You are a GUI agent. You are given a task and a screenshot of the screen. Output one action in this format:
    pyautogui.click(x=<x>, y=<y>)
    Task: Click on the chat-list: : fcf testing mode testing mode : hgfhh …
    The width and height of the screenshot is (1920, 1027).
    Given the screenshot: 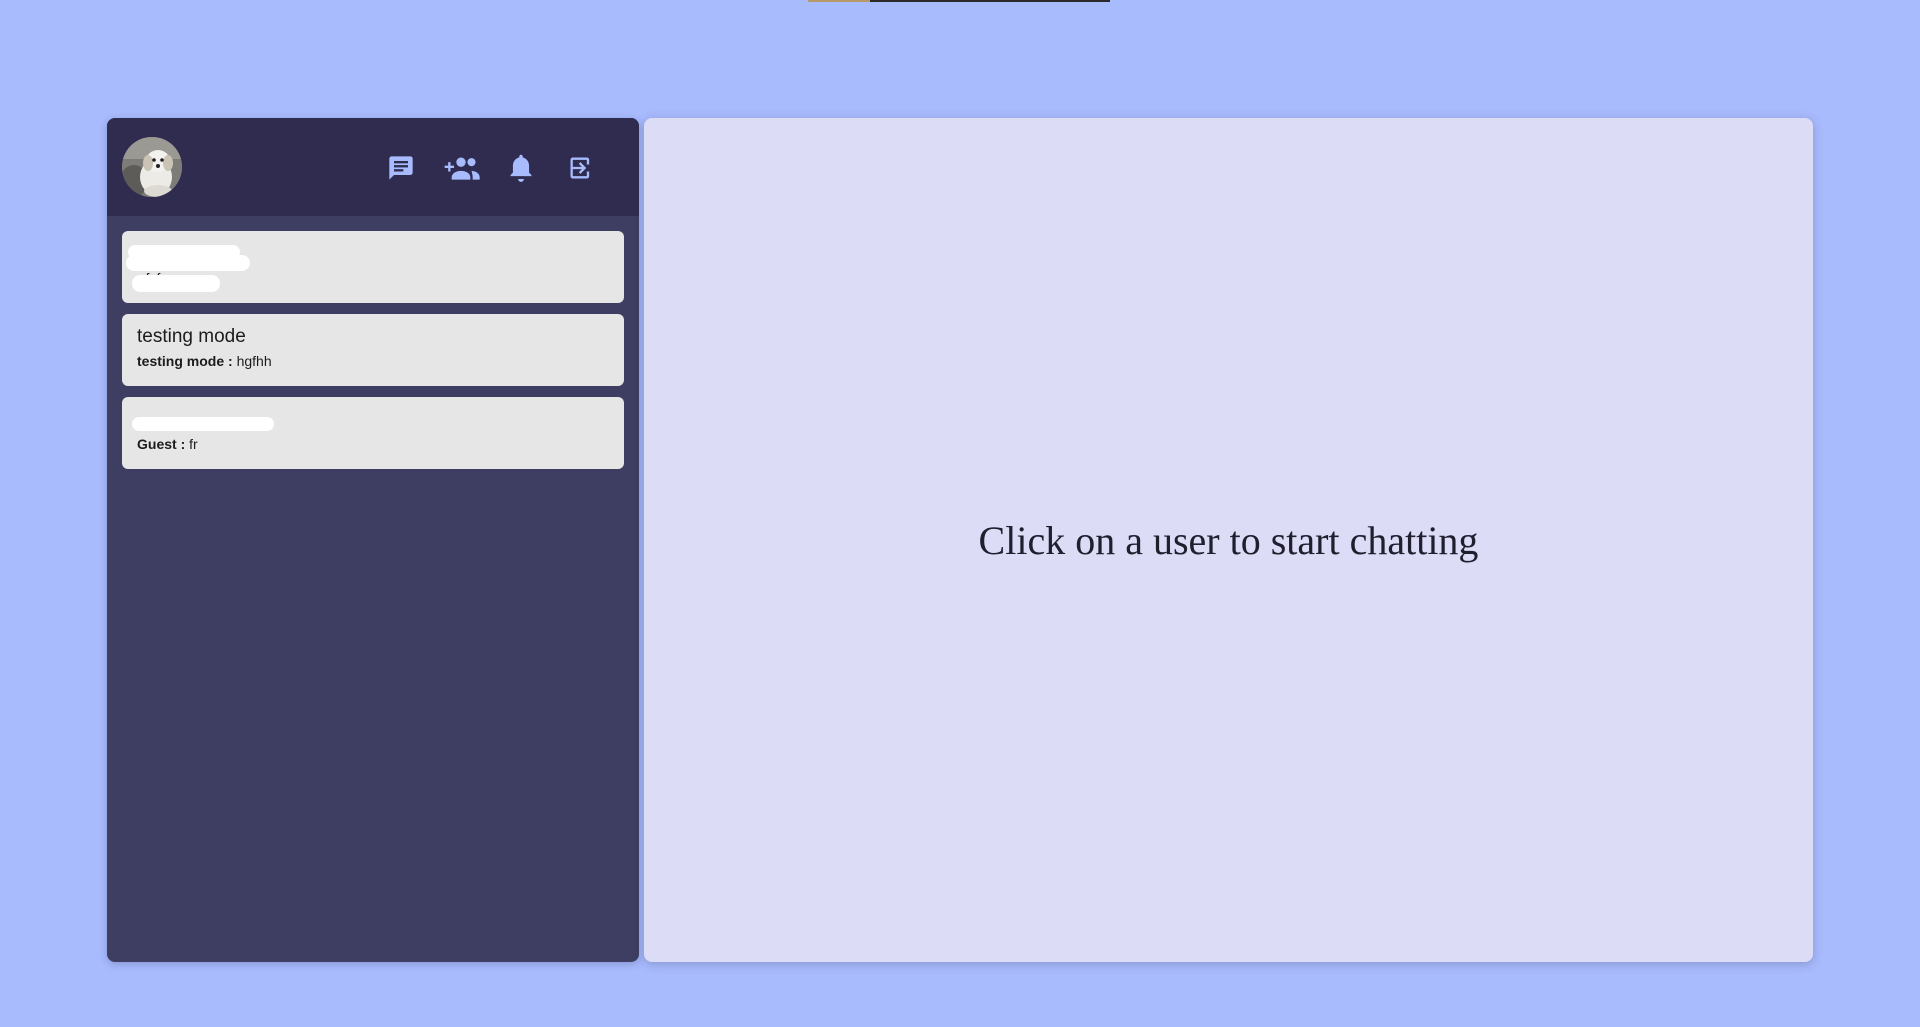 What is the action you would take?
    pyautogui.click(x=373, y=355)
    